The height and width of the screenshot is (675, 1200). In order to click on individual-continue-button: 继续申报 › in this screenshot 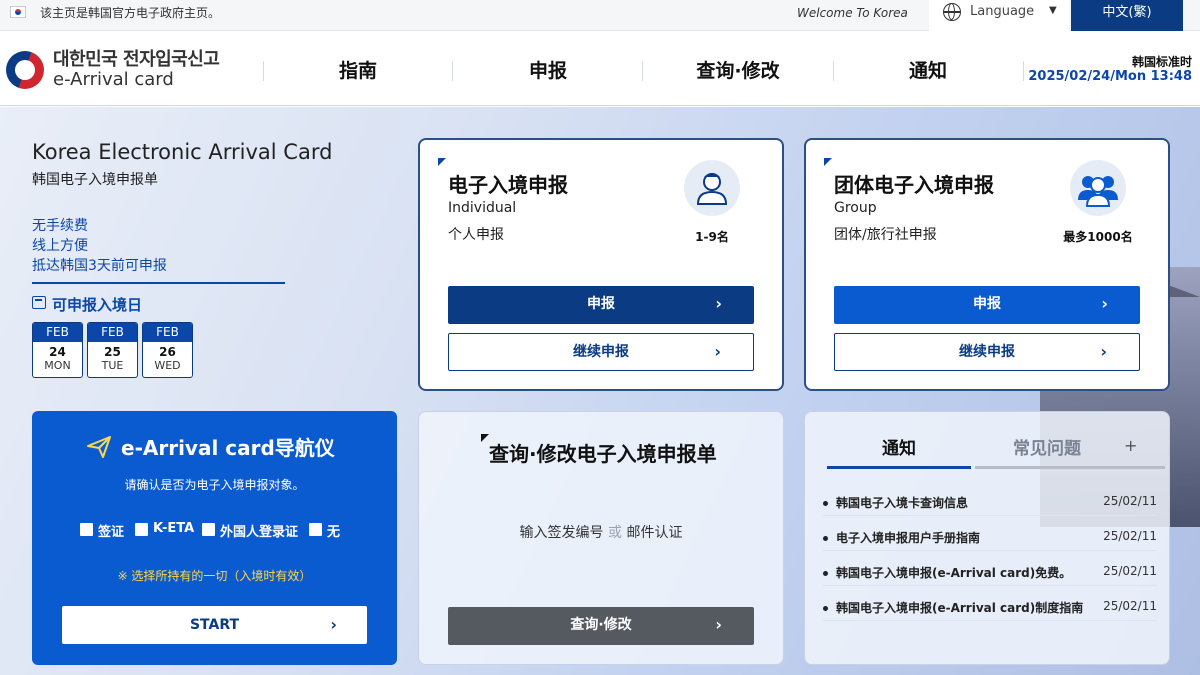, I will do `click(601, 352)`.